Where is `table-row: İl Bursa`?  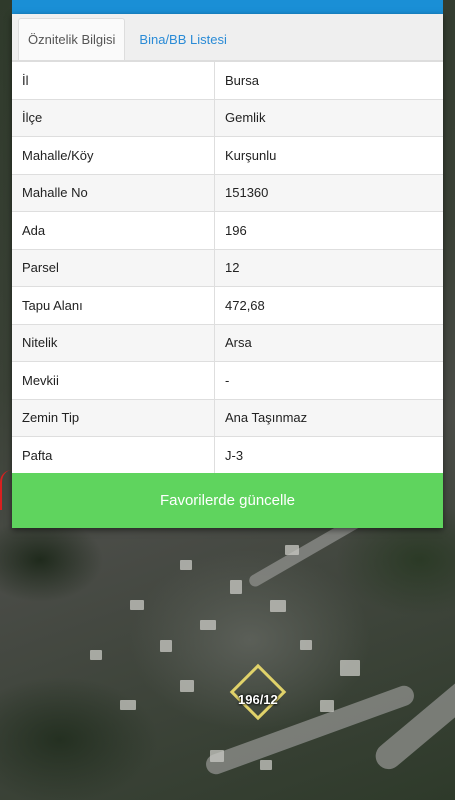 table-row: İl Bursa is located at coordinates (227, 81).